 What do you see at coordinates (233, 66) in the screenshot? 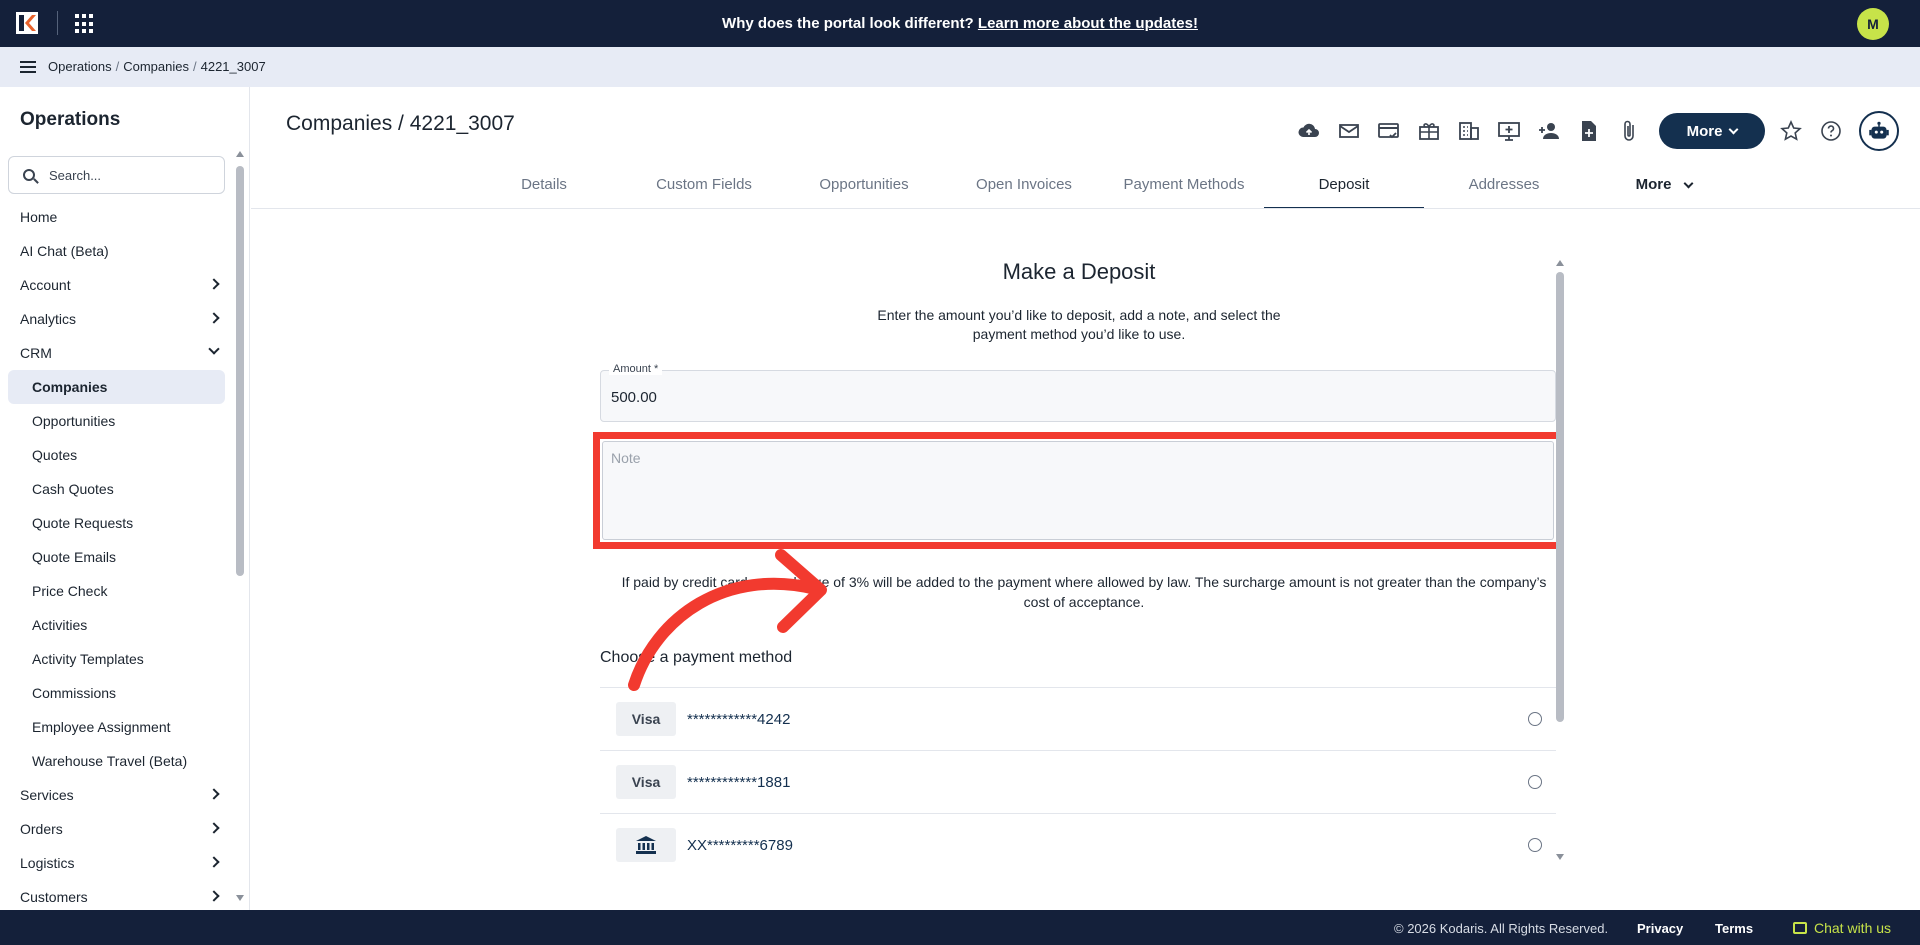
I see `breadcrumb-current: 4221_3007` at bounding box center [233, 66].